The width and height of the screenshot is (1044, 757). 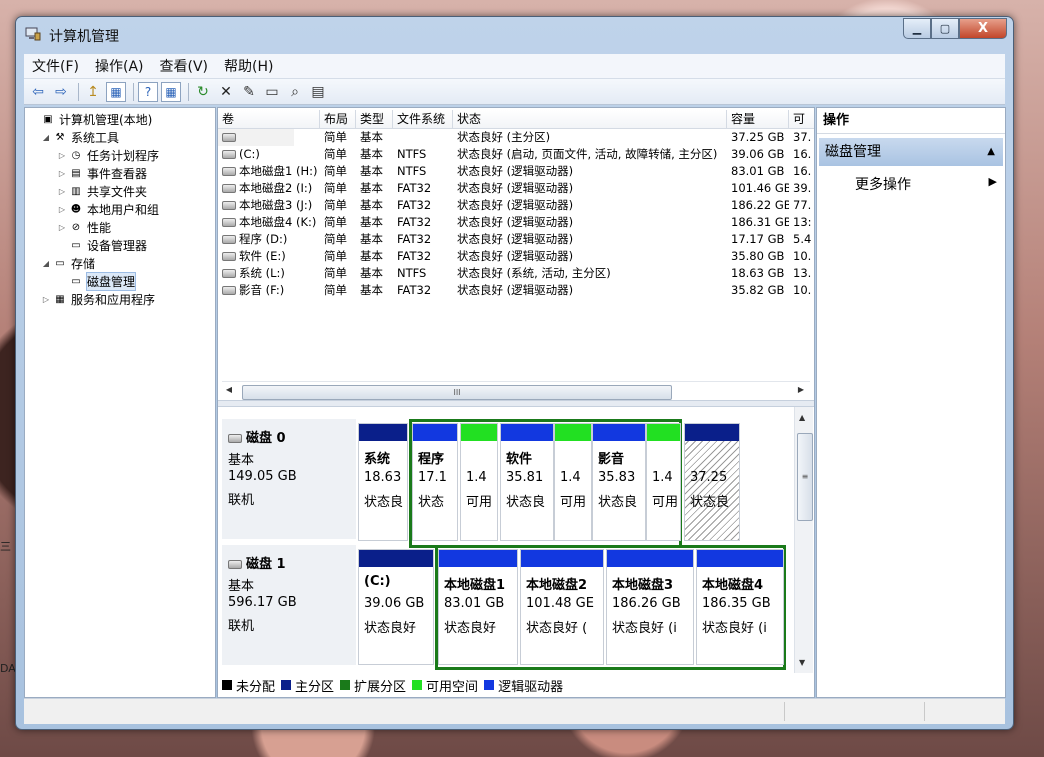 I want to click on scroll-left-icon: ◀, so click(x=229, y=391).